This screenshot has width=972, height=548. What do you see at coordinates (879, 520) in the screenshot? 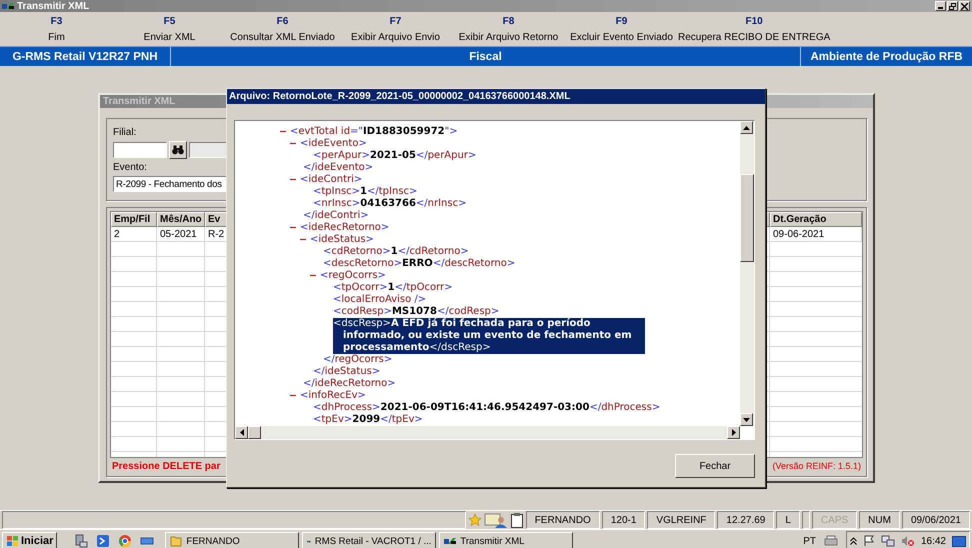
I see `key-indicator: NUM` at bounding box center [879, 520].